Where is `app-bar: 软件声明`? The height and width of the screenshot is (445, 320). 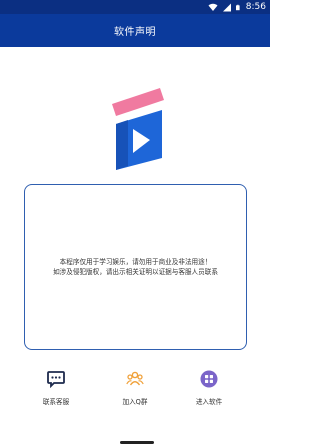
app-bar: 软件声明 is located at coordinates (135, 30).